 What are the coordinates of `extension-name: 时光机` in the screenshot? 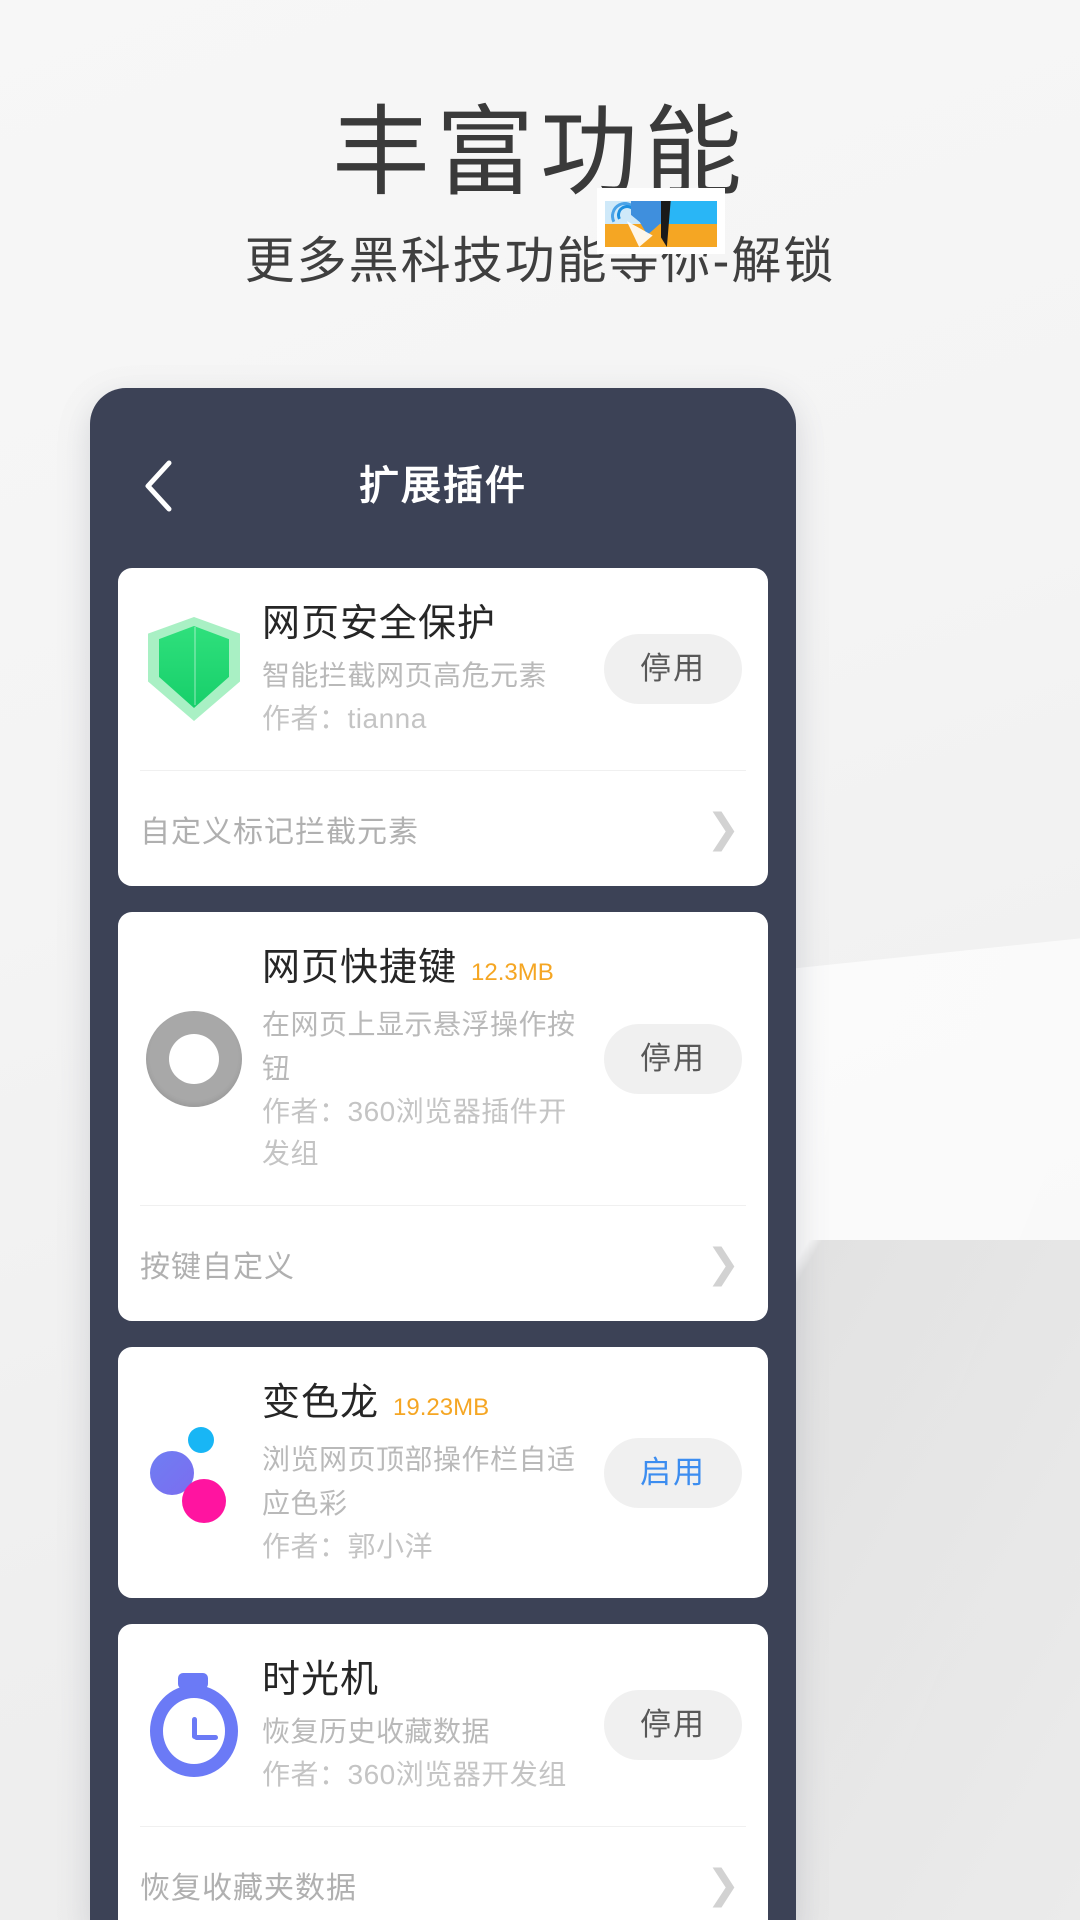 It's located at (321, 1680).